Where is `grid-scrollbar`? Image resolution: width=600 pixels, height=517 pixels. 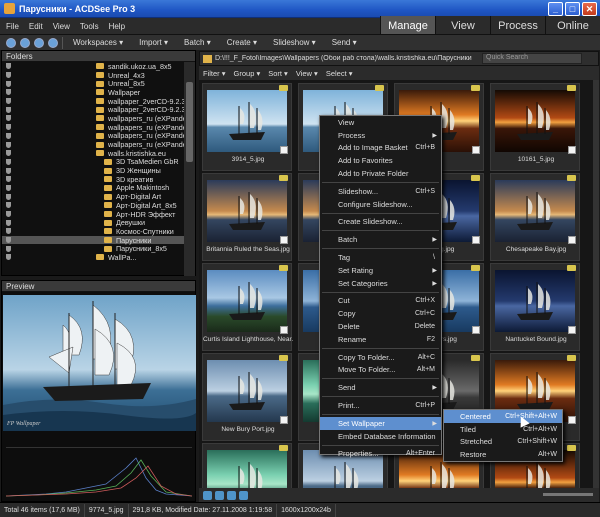
grid-scrollbar is located at coordinates (596, 284).